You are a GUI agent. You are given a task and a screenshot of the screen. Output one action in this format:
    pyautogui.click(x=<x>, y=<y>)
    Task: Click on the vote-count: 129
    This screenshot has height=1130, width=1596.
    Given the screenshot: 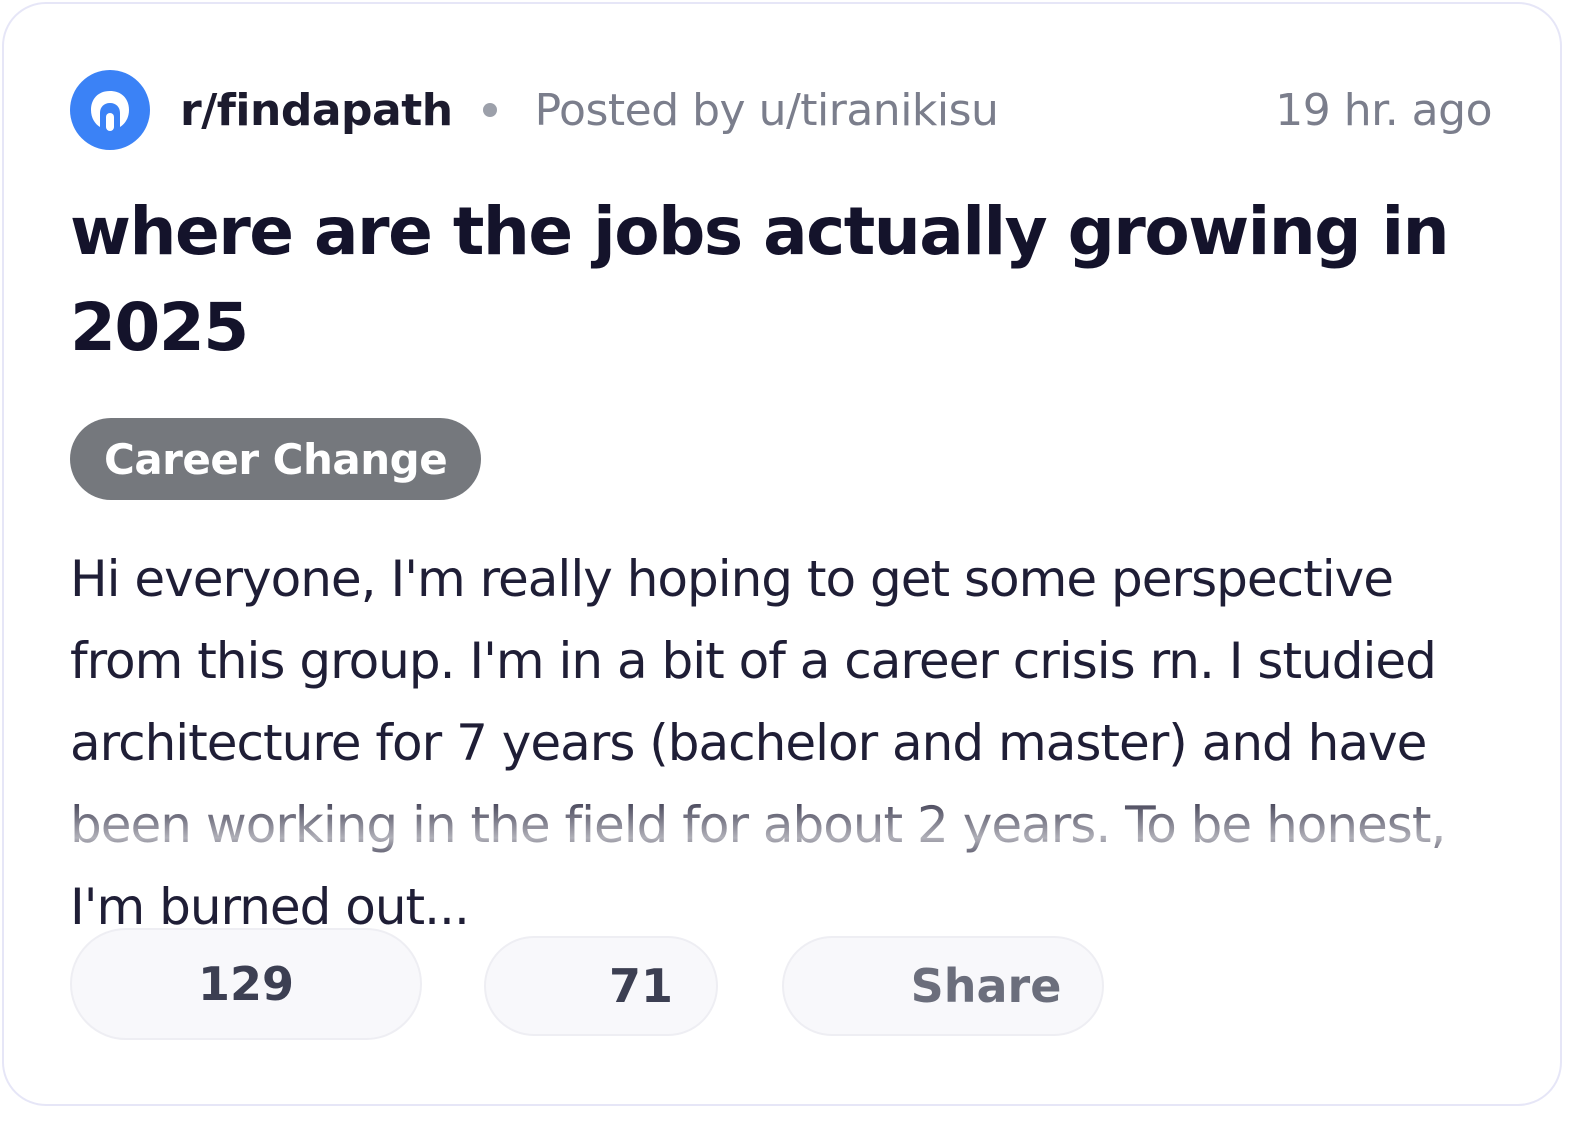 What is the action you would take?
    pyautogui.click(x=246, y=984)
    